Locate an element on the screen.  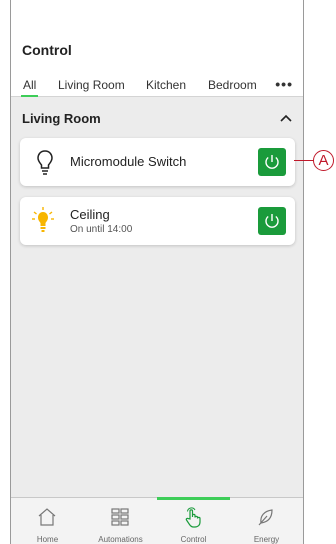
tab-bedroom: Bedroom is located at coordinates (232, 85).